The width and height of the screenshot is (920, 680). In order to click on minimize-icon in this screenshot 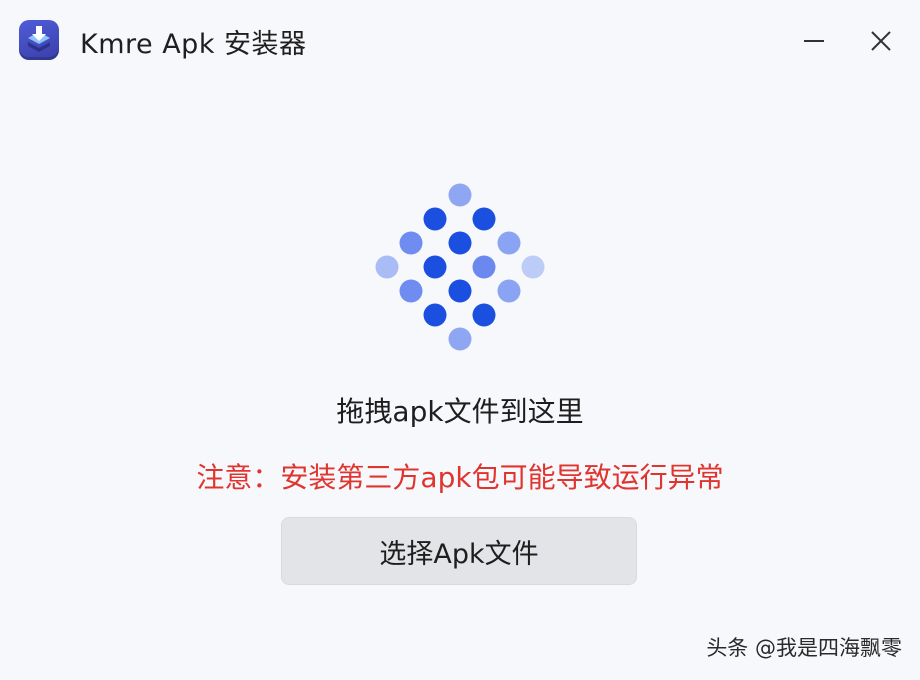, I will do `click(814, 41)`.